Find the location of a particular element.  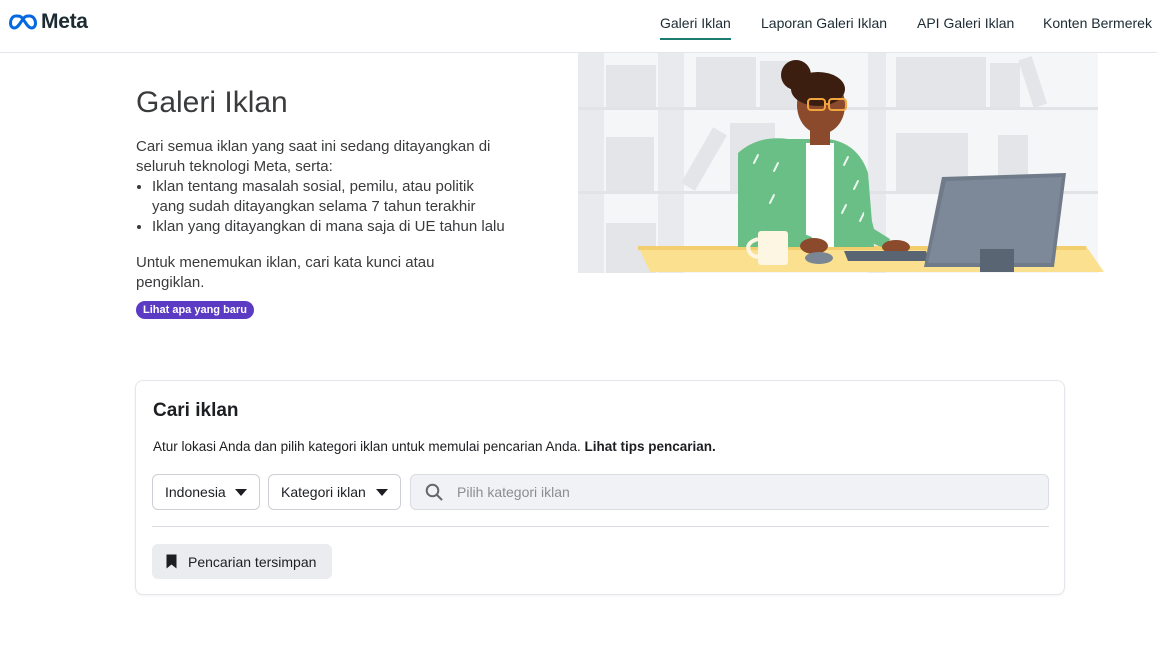

nav-galeri-iklan: Galeri Iklan is located at coordinates (695, 34).